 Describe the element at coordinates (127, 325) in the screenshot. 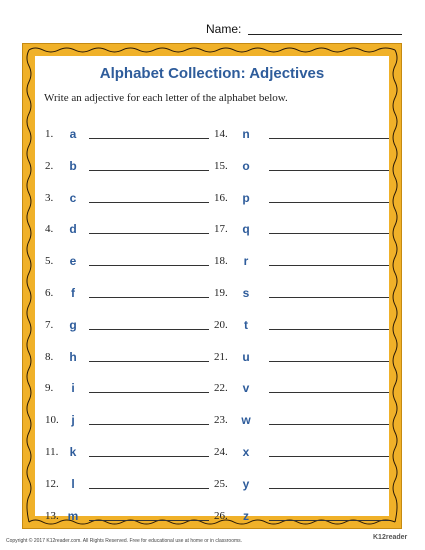

I see `answer-item: 7. g` at that location.